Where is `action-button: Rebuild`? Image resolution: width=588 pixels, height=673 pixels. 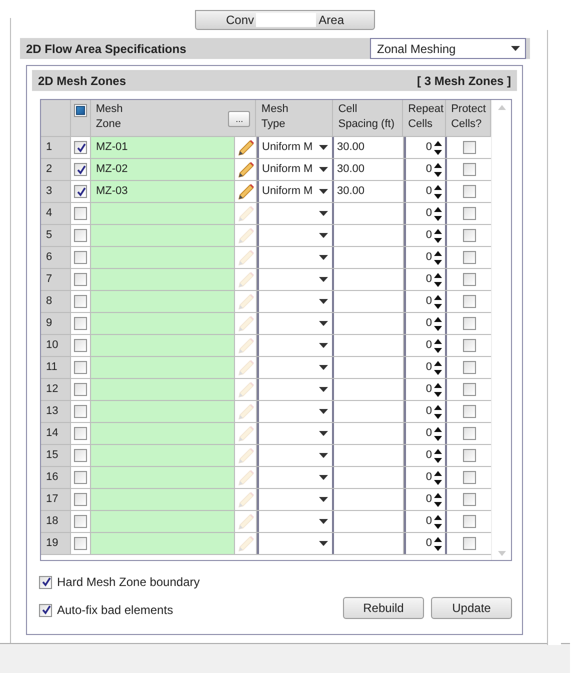
action-button: Rebuild is located at coordinates (383, 608).